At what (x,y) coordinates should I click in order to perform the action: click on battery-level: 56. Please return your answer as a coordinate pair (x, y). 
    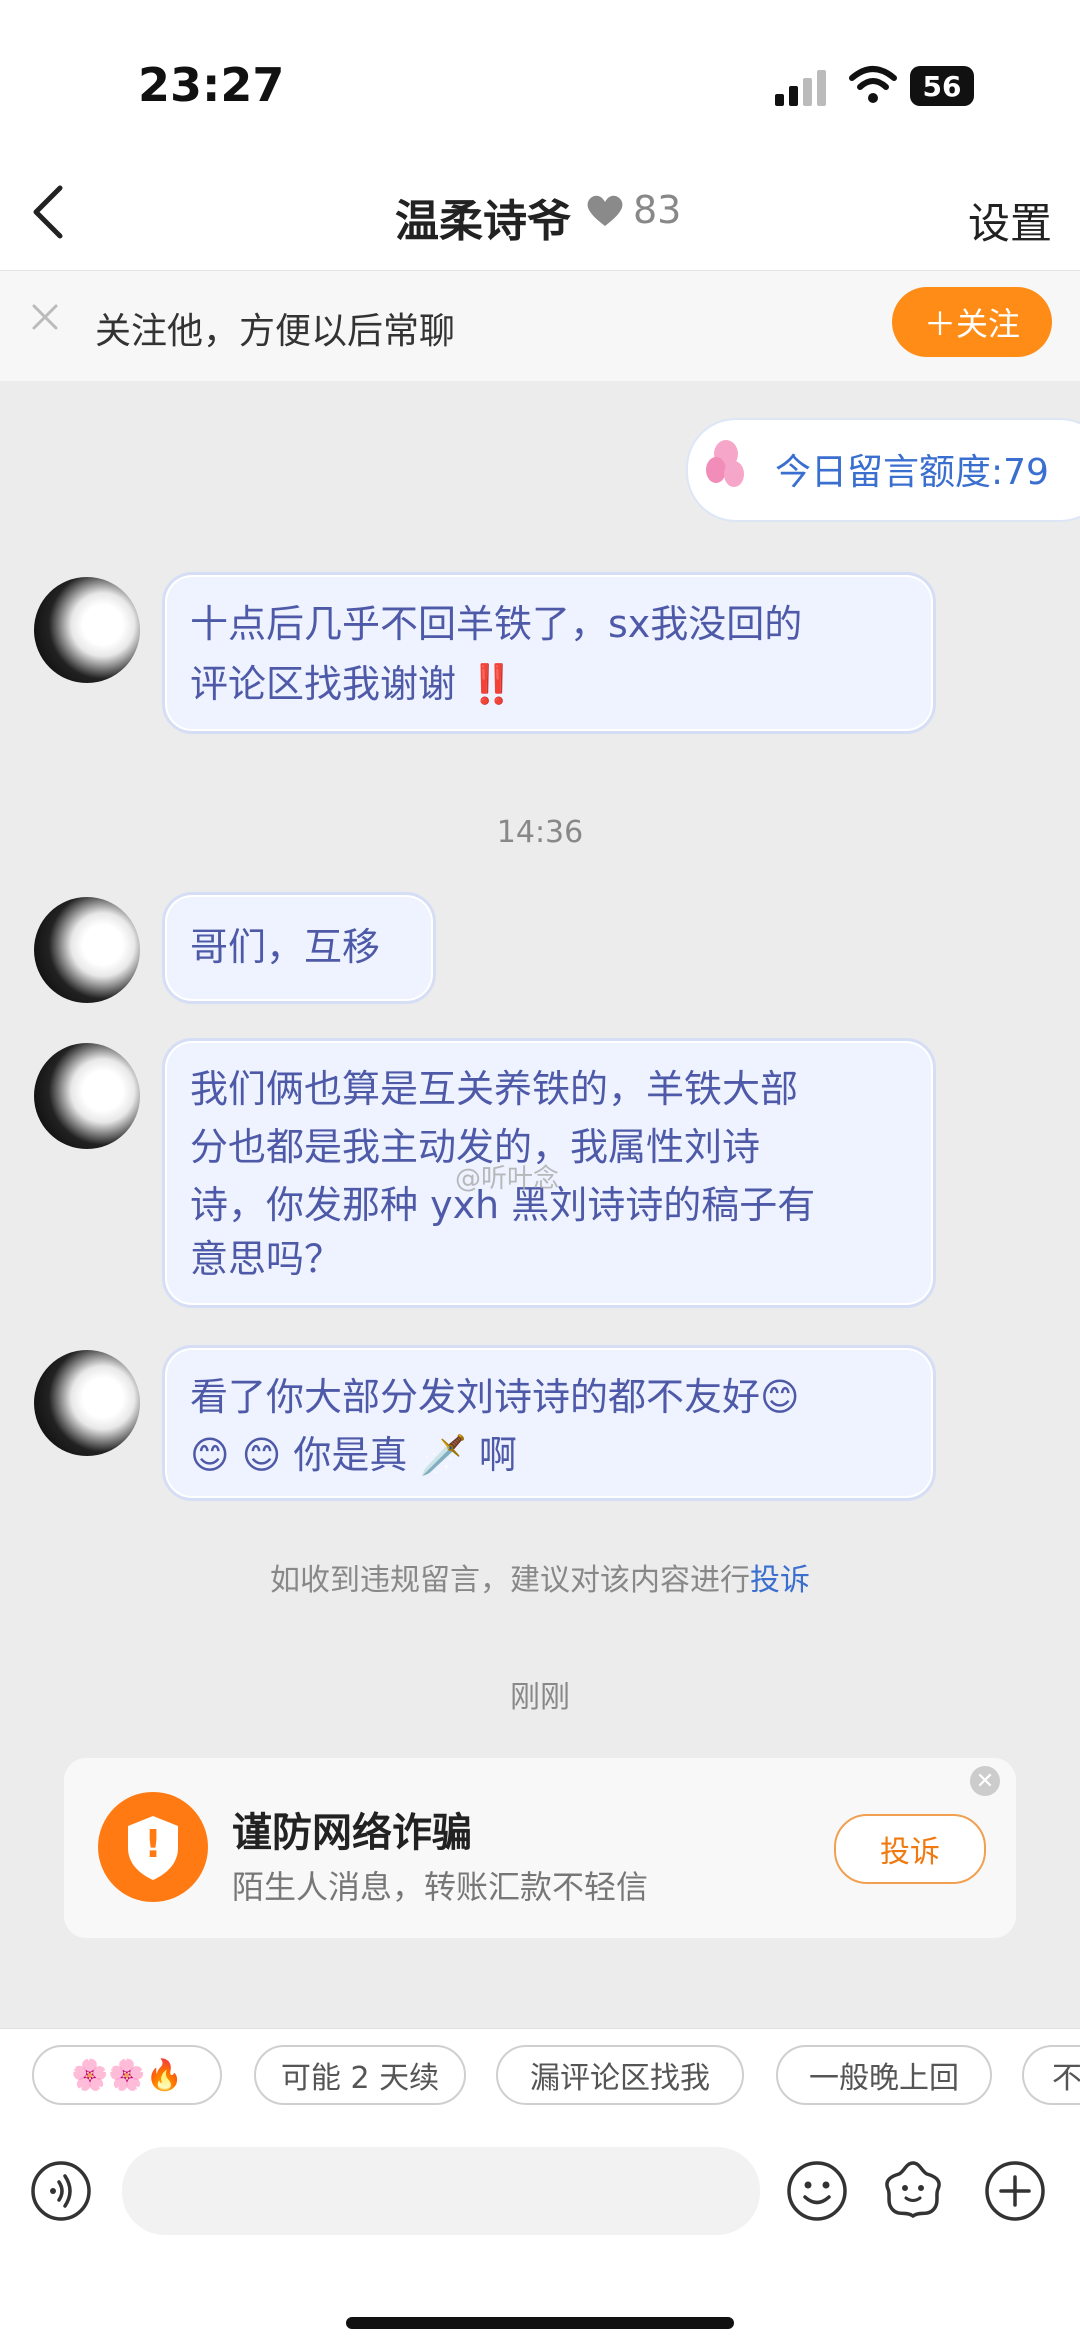
    Looking at the image, I should click on (942, 86).